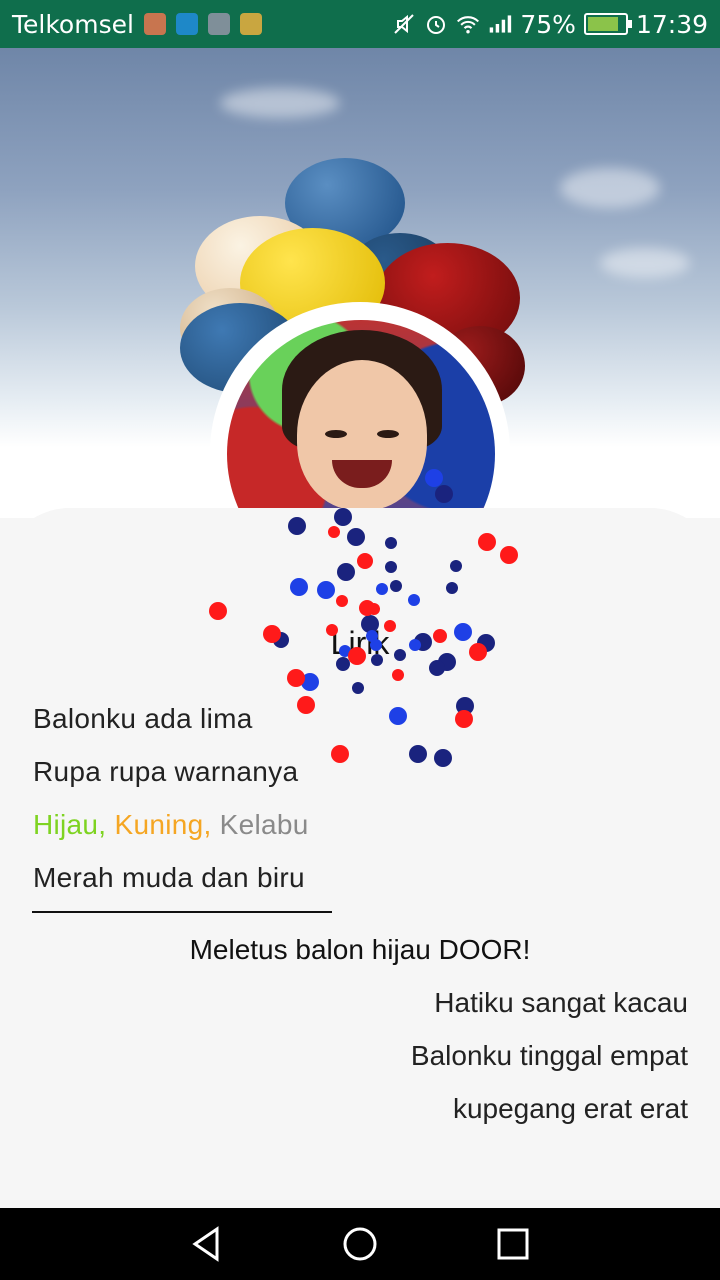 The width and height of the screenshot is (720, 1280). I want to click on mute-icon, so click(404, 24).